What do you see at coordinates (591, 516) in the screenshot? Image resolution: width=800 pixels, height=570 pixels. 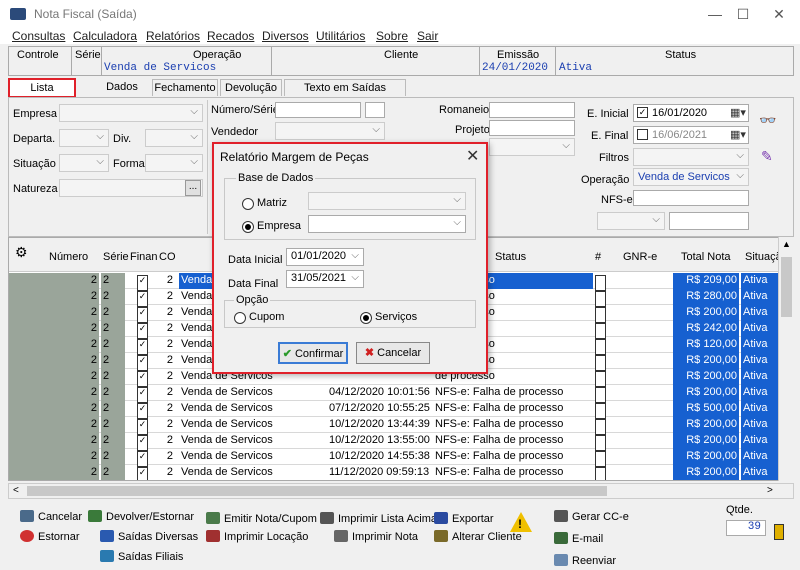 I see `gerar-cce-button: Gerar CC-e` at bounding box center [591, 516].